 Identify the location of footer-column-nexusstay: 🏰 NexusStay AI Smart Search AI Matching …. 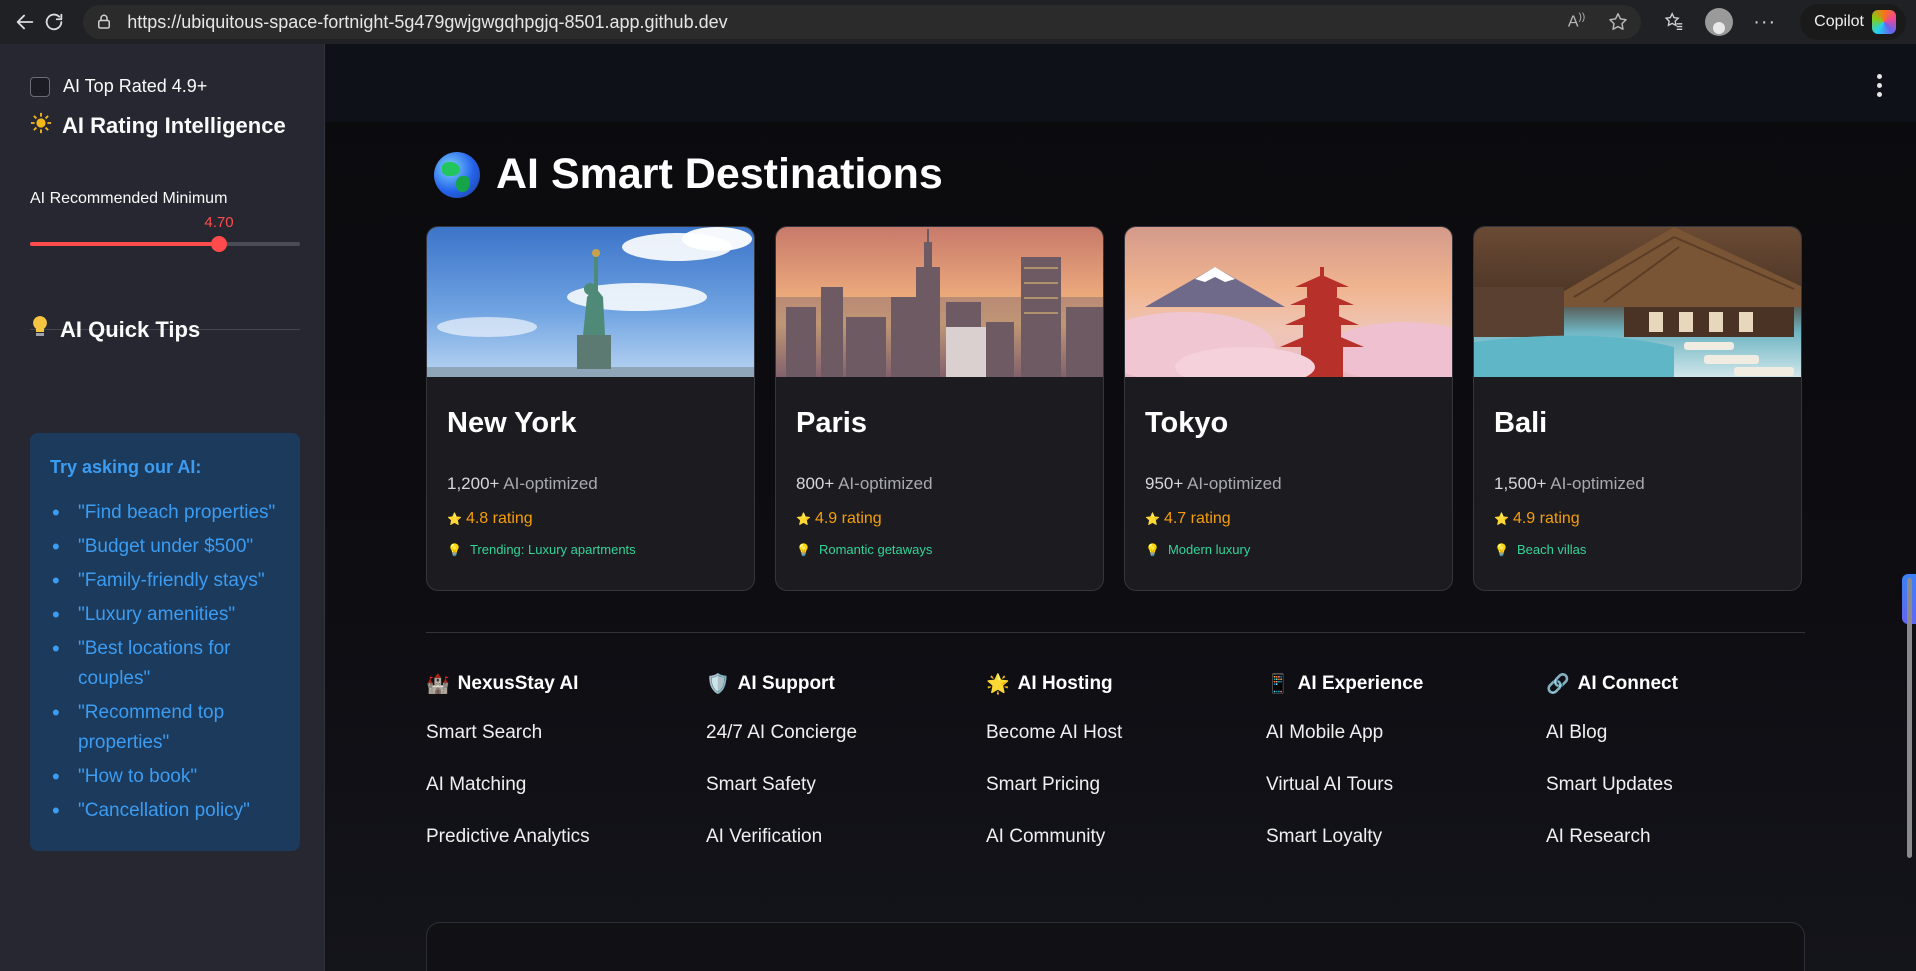
(566, 774).